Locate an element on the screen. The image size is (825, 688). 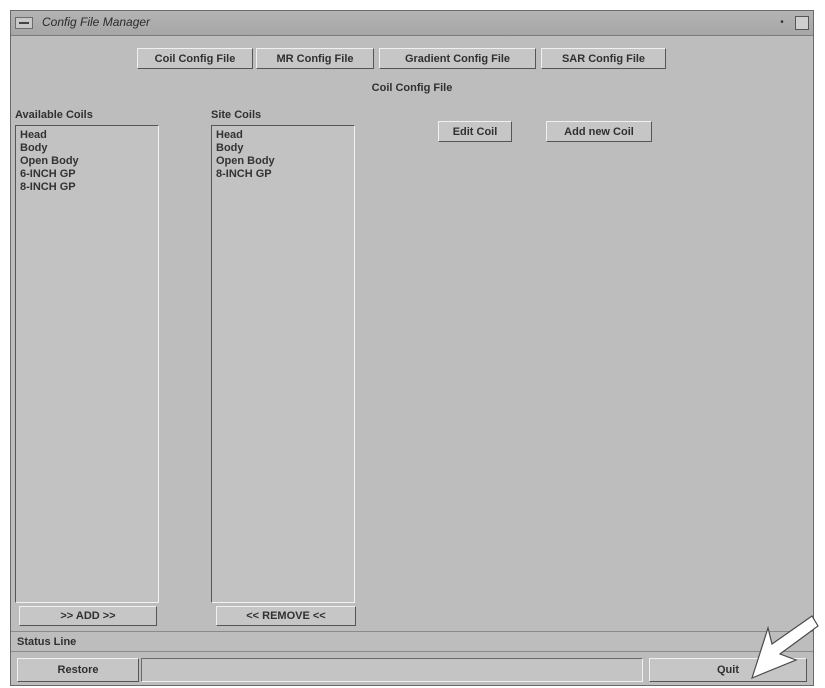
maximize-icon is located at coordinates (802, 23).